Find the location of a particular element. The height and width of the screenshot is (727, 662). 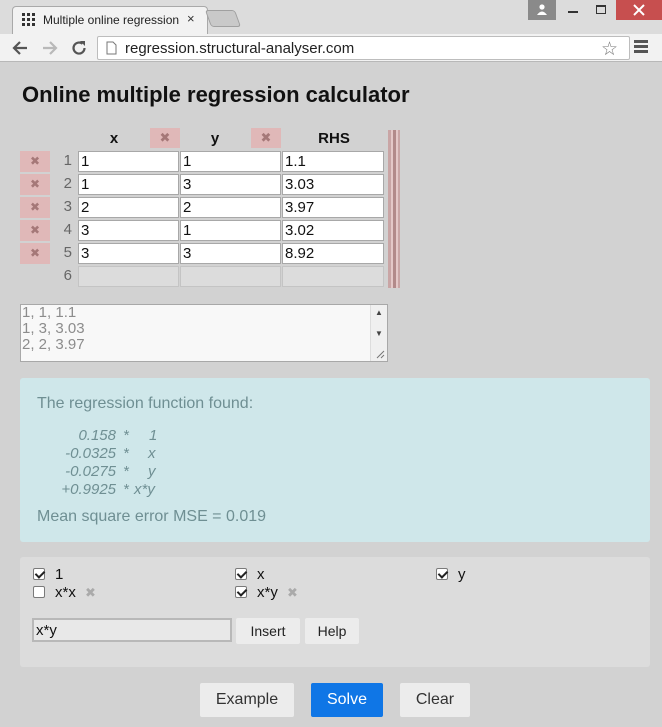

row-number: 3 is located at coordinates (67, 206).